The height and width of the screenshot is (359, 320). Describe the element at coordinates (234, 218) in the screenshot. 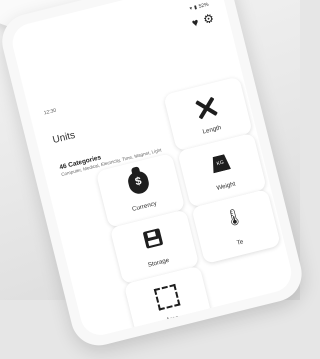

I see `thermometer-icon: 🌡` at that location.